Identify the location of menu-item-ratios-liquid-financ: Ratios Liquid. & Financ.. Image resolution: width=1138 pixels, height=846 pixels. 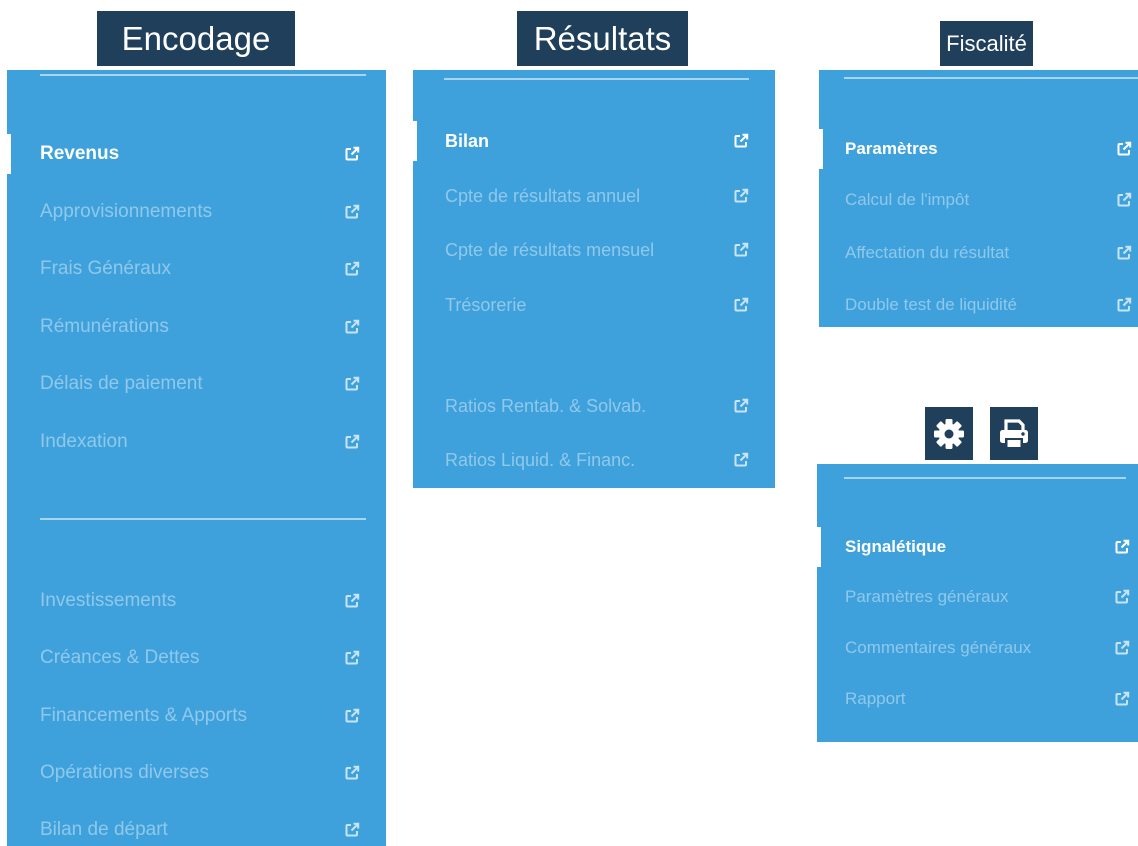
(594, 460).